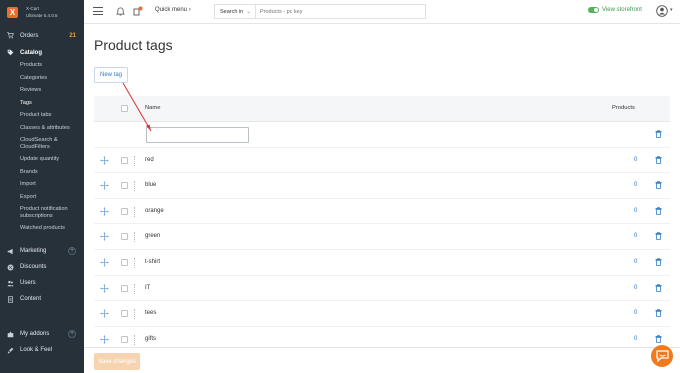 The image size is (680, 373). What do you see at coordinates (152, 262) in the screenshot?
I see `tag-name: t-shirt` at bounding box center [152, 262].